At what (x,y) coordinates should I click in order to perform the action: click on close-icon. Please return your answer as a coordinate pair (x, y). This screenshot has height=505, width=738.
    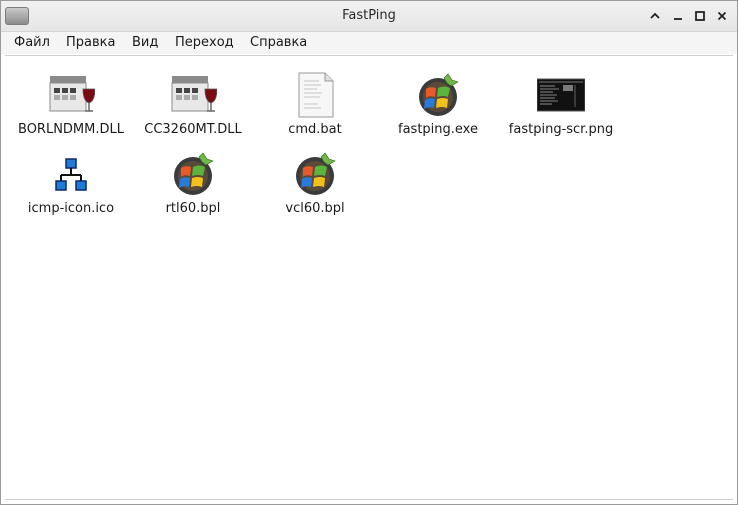
    Looking at the image, I should click on (722, 16).